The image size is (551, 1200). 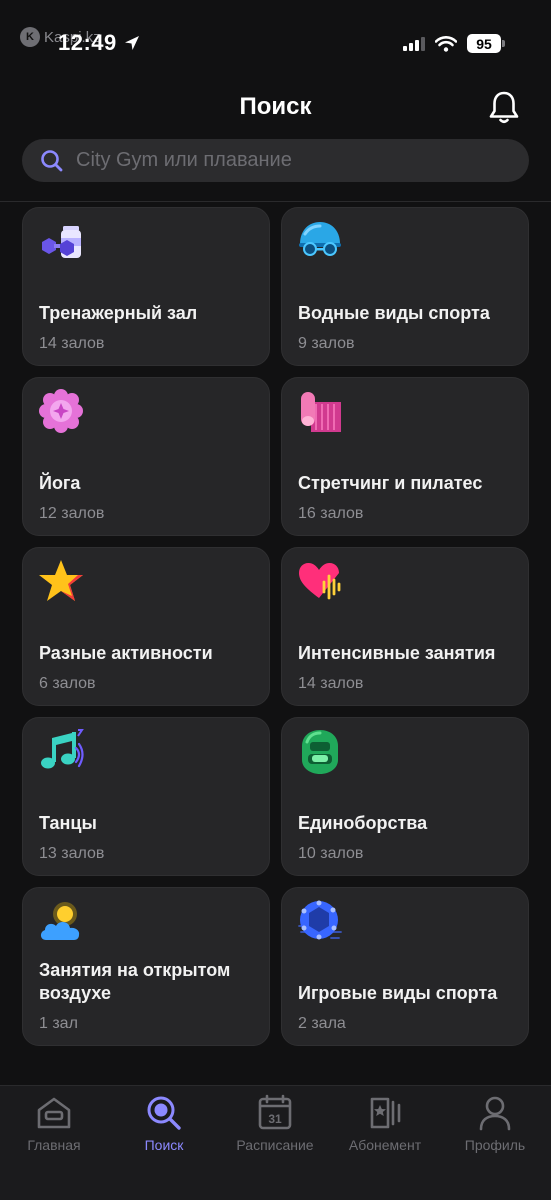 What do you see at coordinates (398, 993) in the screenshot?
I see `category-name: Игровые виды спорта` at bounding box center [398, 993].